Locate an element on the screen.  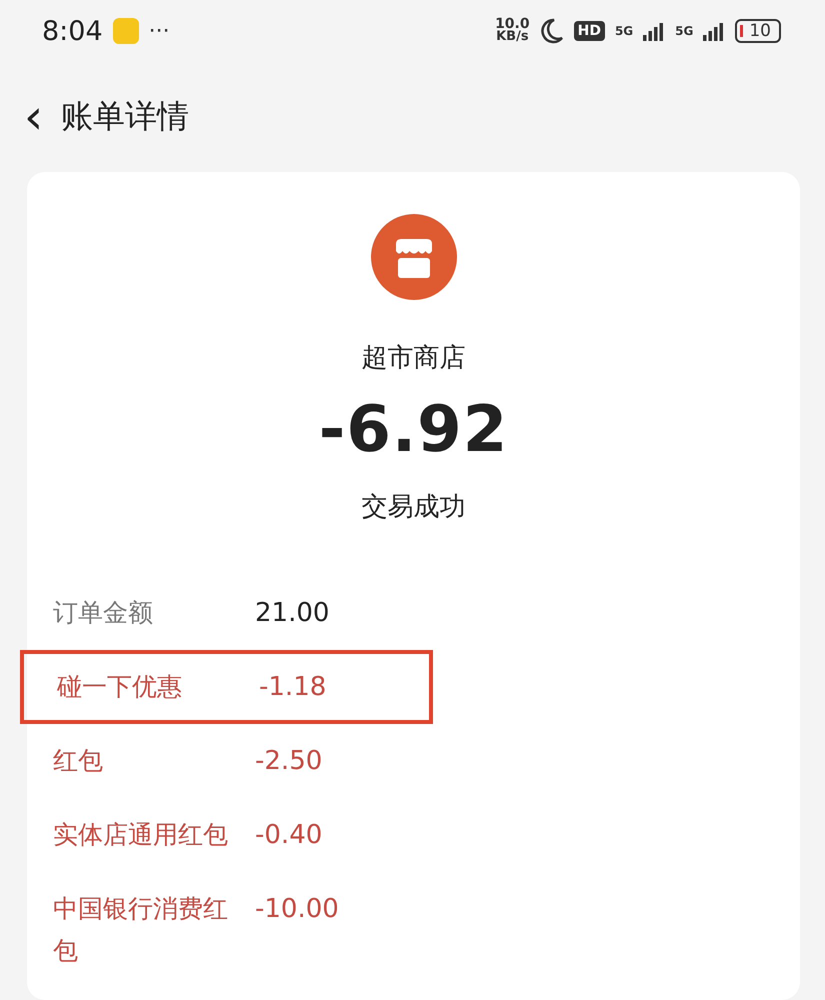
battery-indicator: 10 is located at coordinates (758, 31).